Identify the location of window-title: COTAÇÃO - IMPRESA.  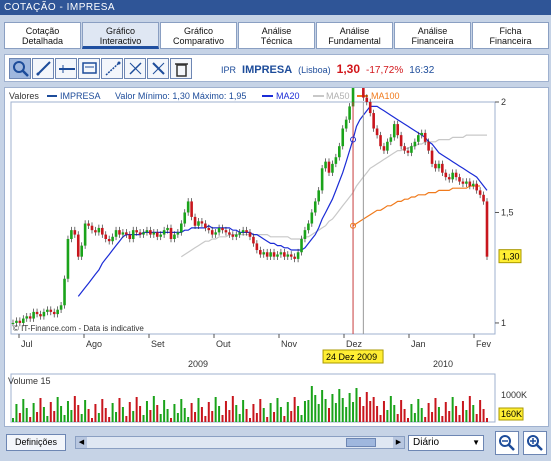
(60, 7).